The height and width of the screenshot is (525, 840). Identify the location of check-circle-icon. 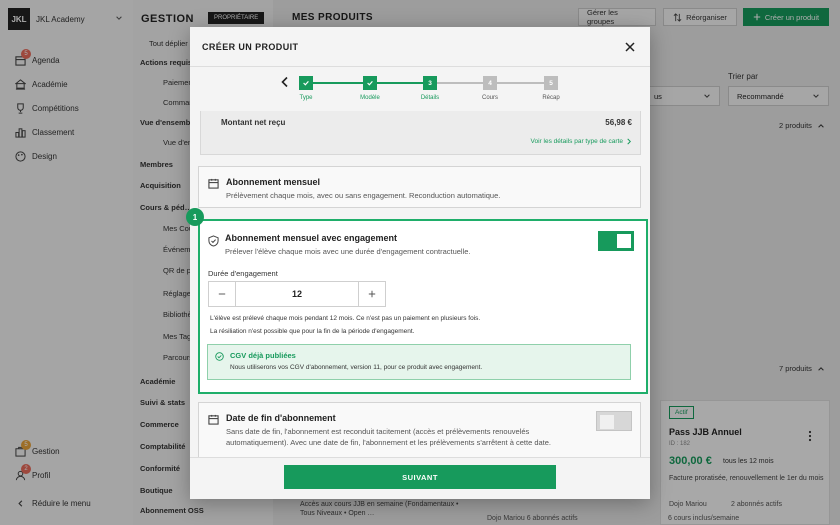
(219, 356).